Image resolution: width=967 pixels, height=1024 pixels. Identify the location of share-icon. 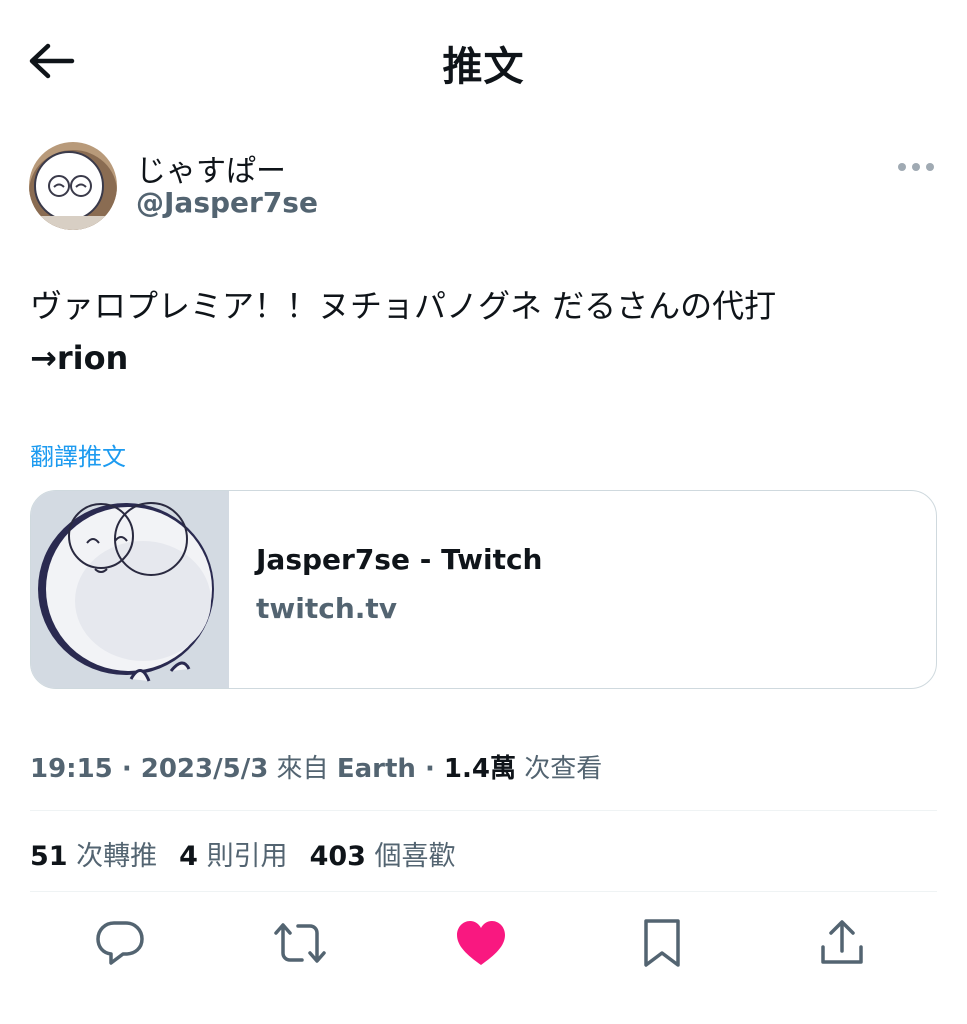
(842, 942).